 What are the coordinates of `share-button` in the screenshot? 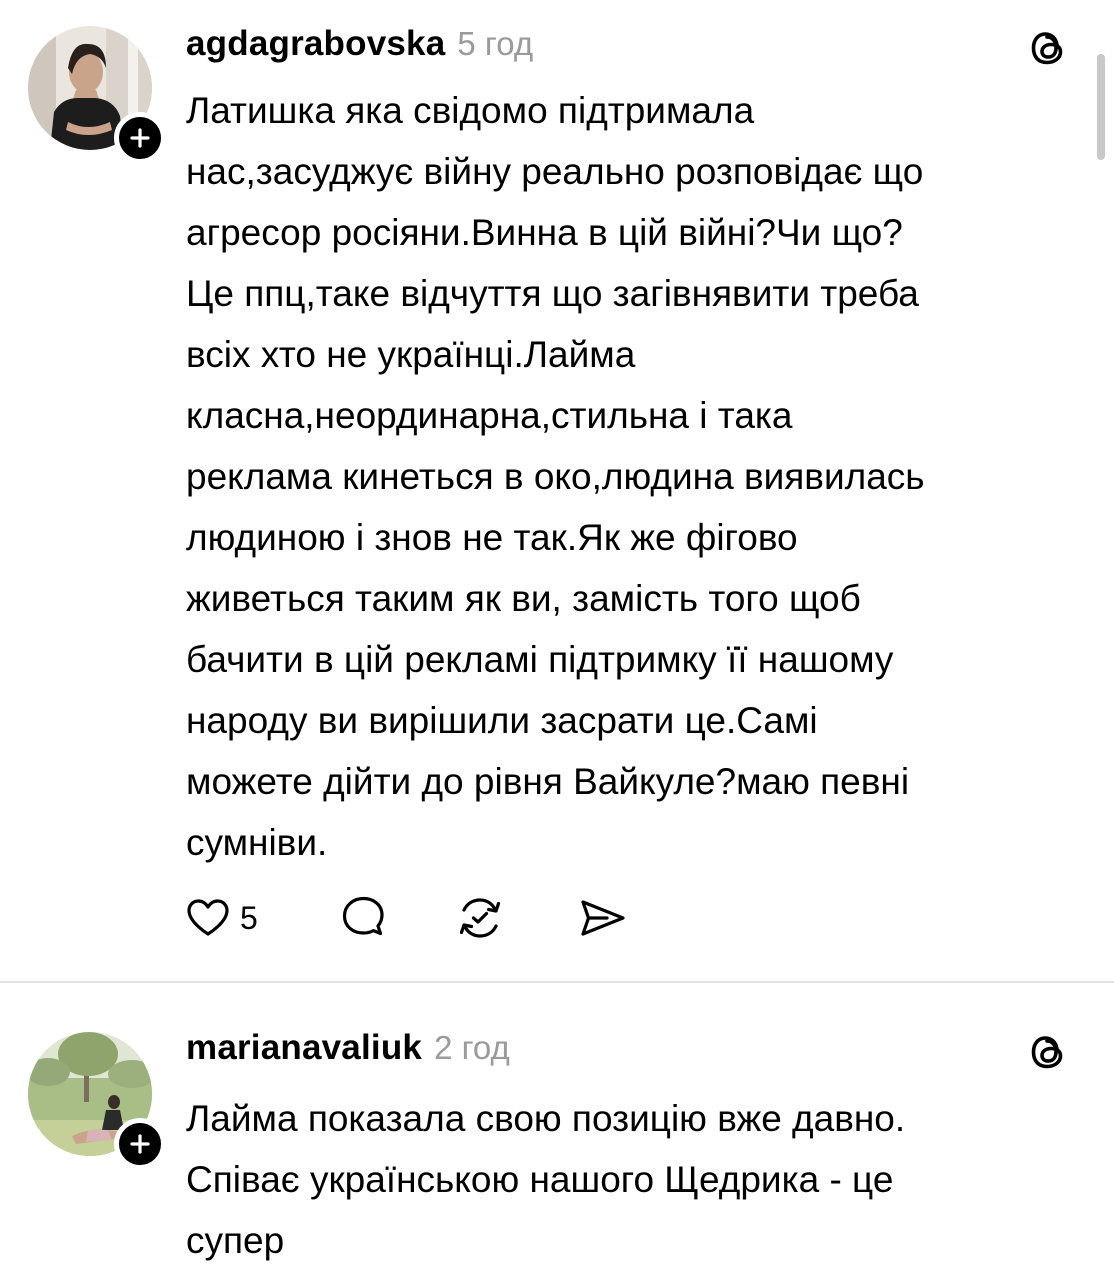 It's located at (603, 918).